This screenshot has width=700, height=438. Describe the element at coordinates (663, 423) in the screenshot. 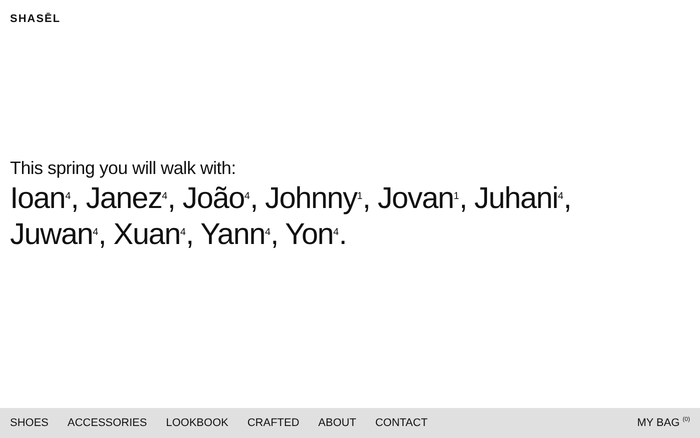

I see `bag-link: MY BAG $^{(0)}$` at that location.